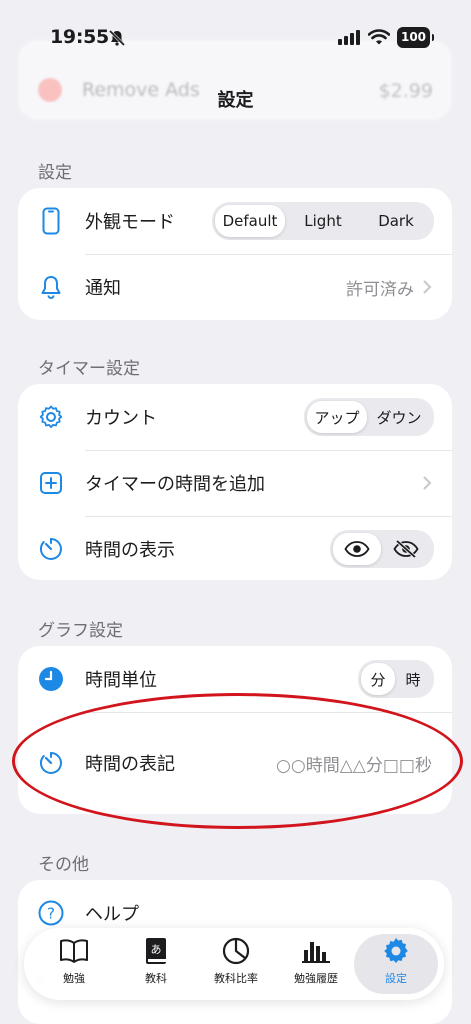 Image resolution: width=471 pixels, height=1024 pixels. Describe the element at coordinates (235, 37) in the screenshot. I see `status-bar: 19:55 100` at that location.